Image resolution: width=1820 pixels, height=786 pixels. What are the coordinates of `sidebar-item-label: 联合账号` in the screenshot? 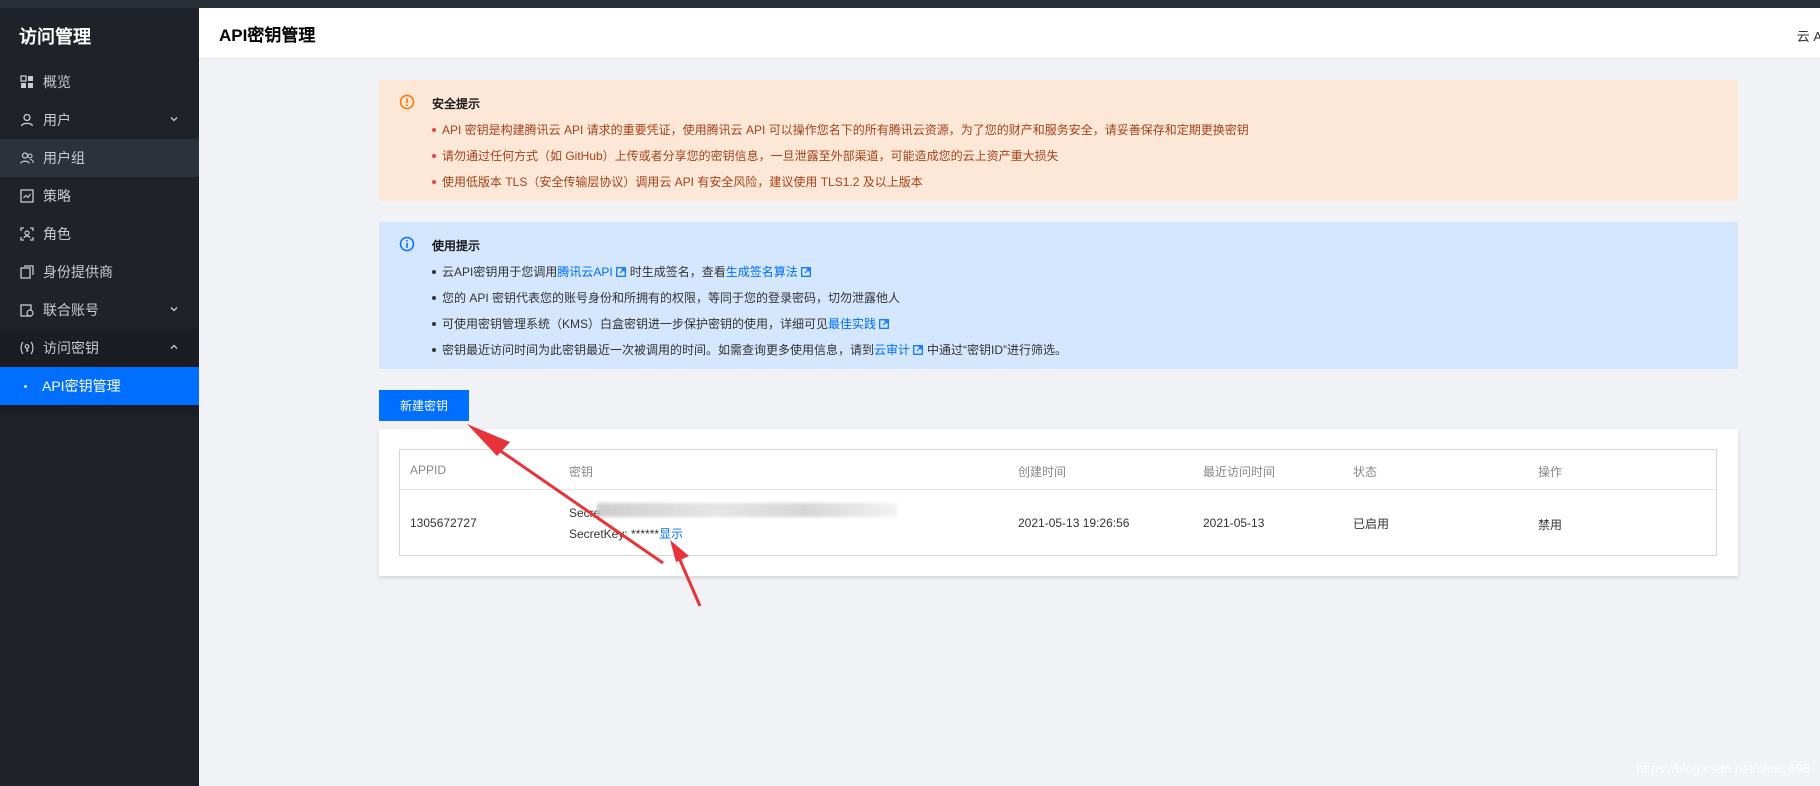 It's located at (71, 310).